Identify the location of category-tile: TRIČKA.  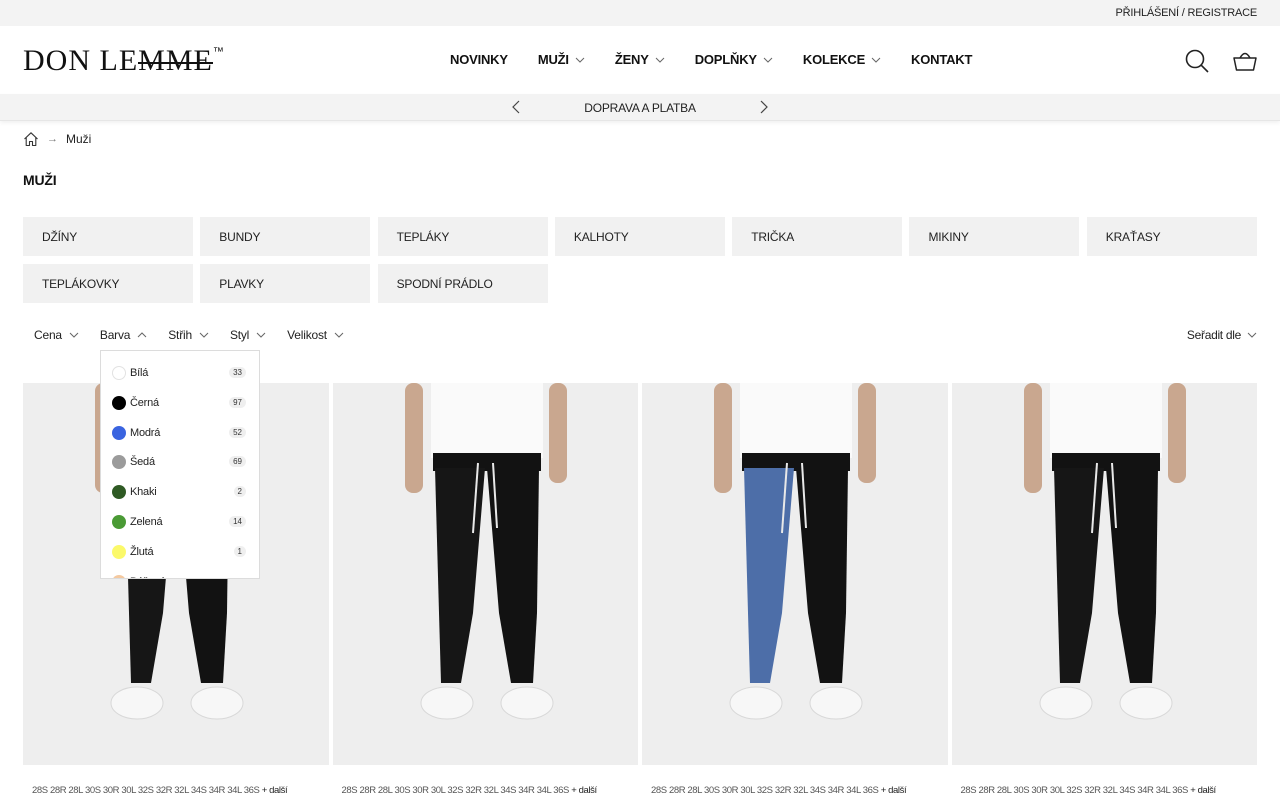
(817, 236).